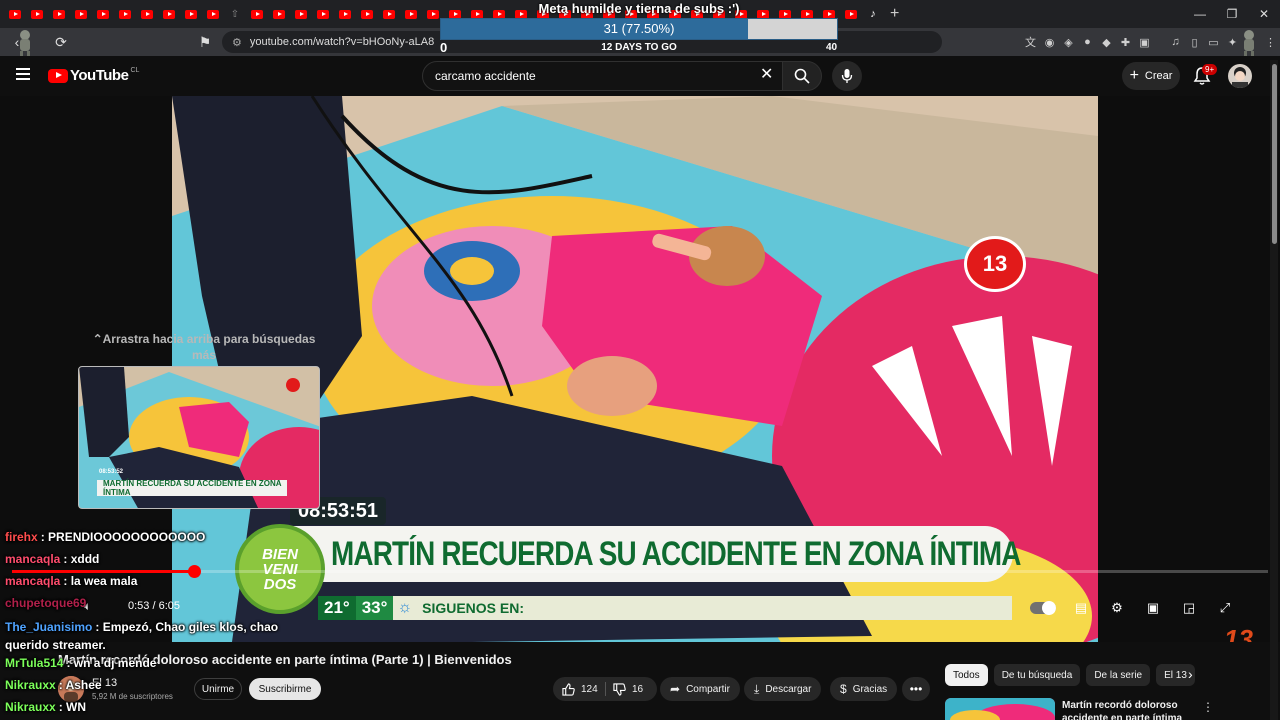  Describe the element at coordinates (966, 675) in the screenshot. I see `filter-chip: Todos` at that location.